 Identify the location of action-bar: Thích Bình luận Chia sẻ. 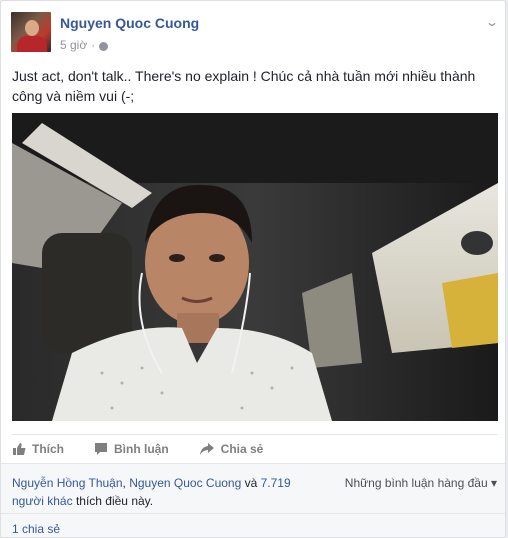
(255, 448).